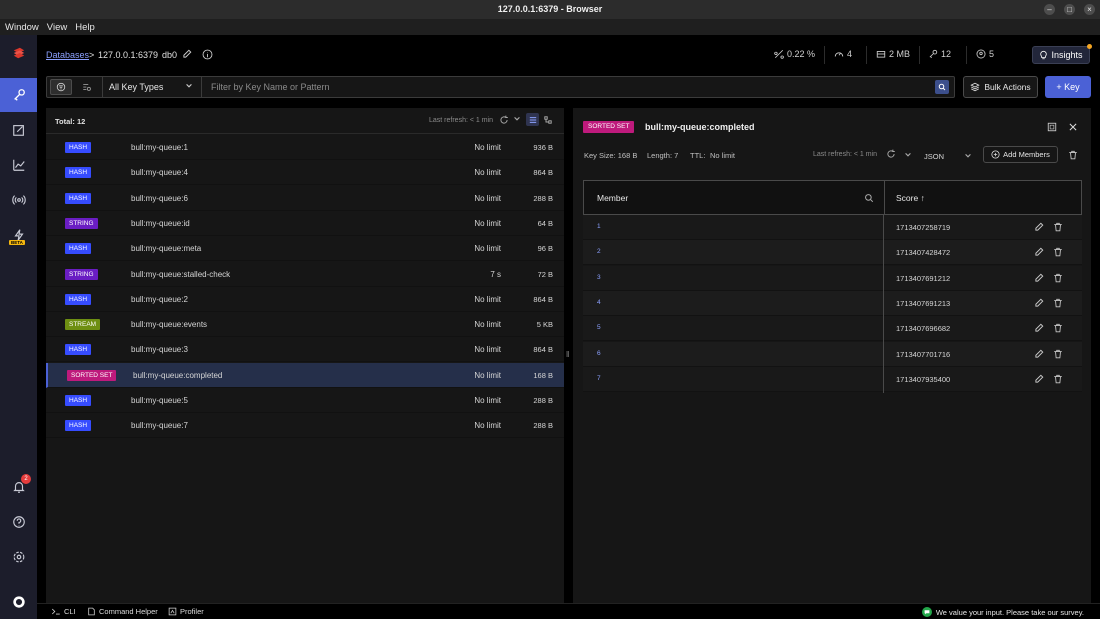  What do you see at coordinates (305, 274) in the screenshot?
I see `key-row: STRING bull:my-queue:stalled-check 7 s 72 B` at bounding box center [305, 274].